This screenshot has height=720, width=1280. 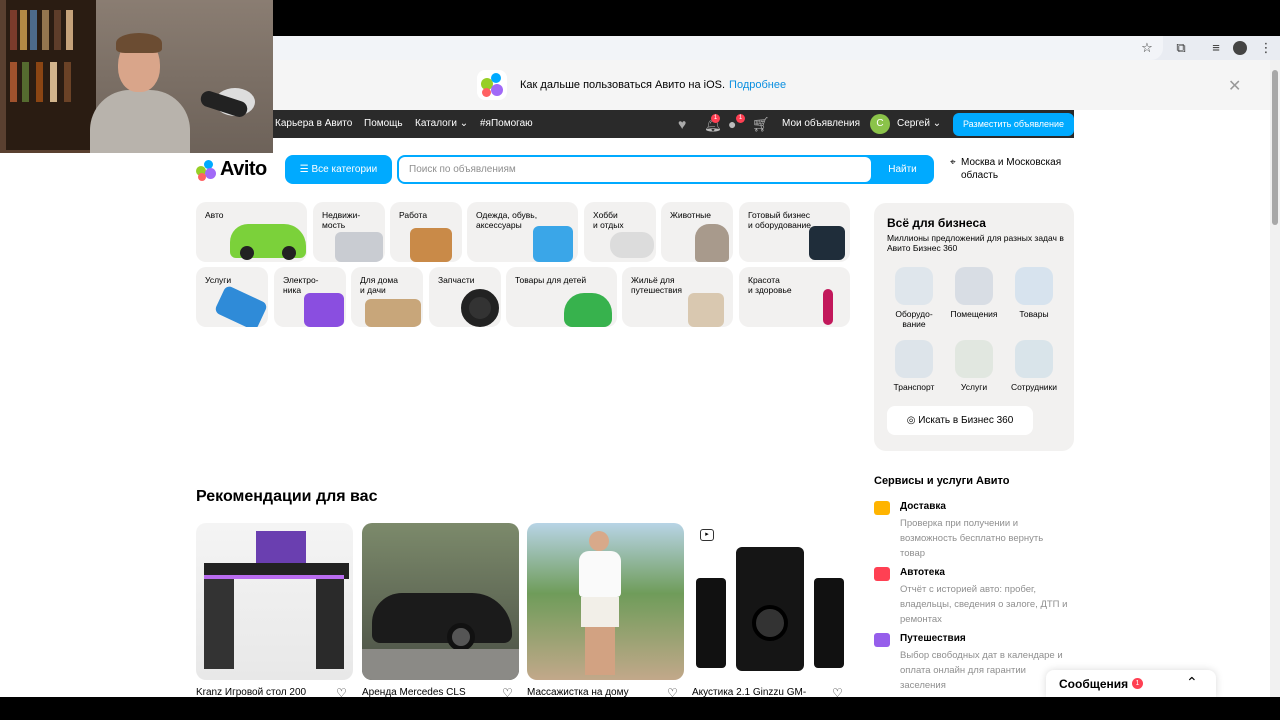 What do you see at coordinates (310, 297) in the screenshot?
I see `category-electronics: Электро- ника` at bounding box center [310, 297].